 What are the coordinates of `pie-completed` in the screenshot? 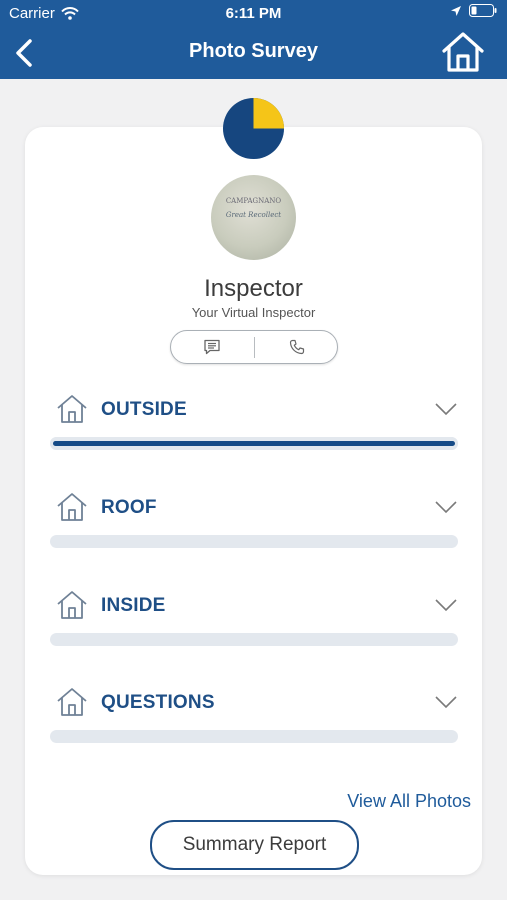 It's located at (269, 113).